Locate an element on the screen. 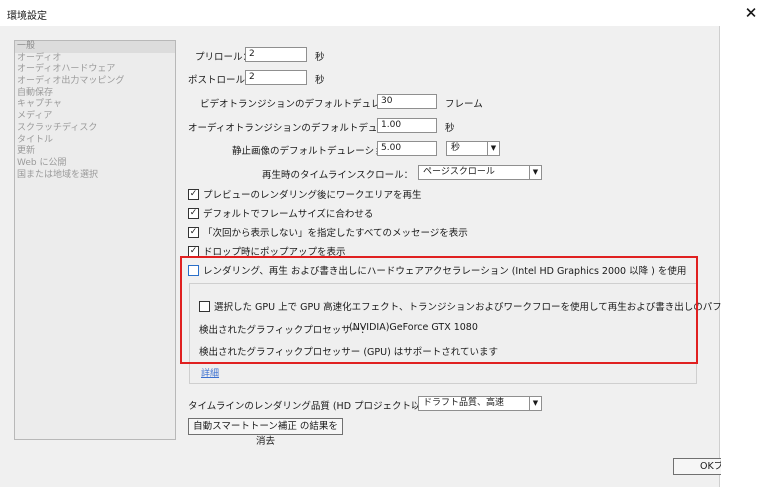 The height and width of the screenshot is (487, 764). sidebar-item-autosave: 自動保存 is located at coordinates (95, 94).